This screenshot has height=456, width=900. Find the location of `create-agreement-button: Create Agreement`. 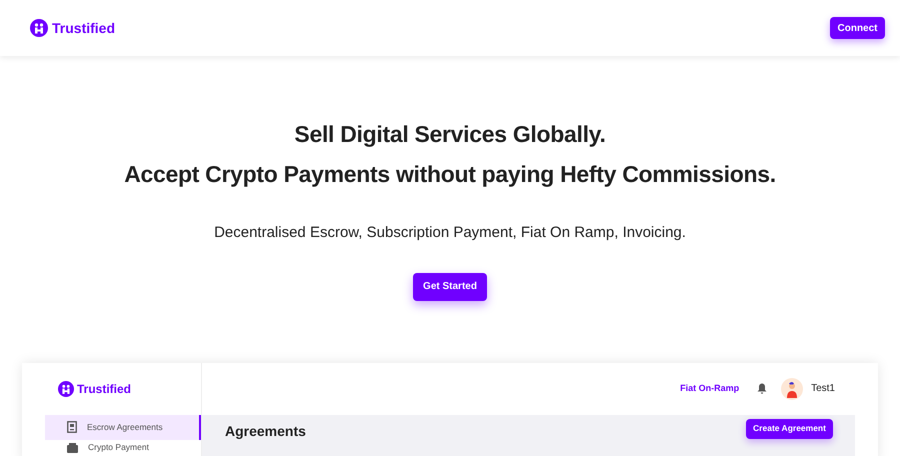

create-agreement-button: Create Agreement is located at coordinates (789, 428).